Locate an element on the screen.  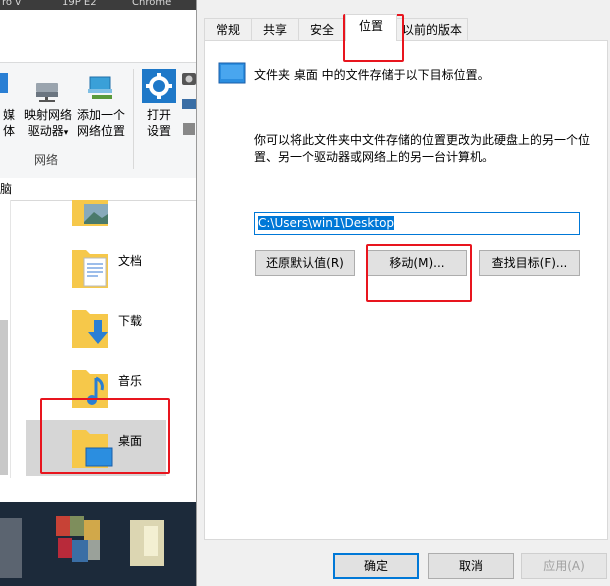
restore-default-button: 还原默认值(R) is located at coordinates (305, 263).